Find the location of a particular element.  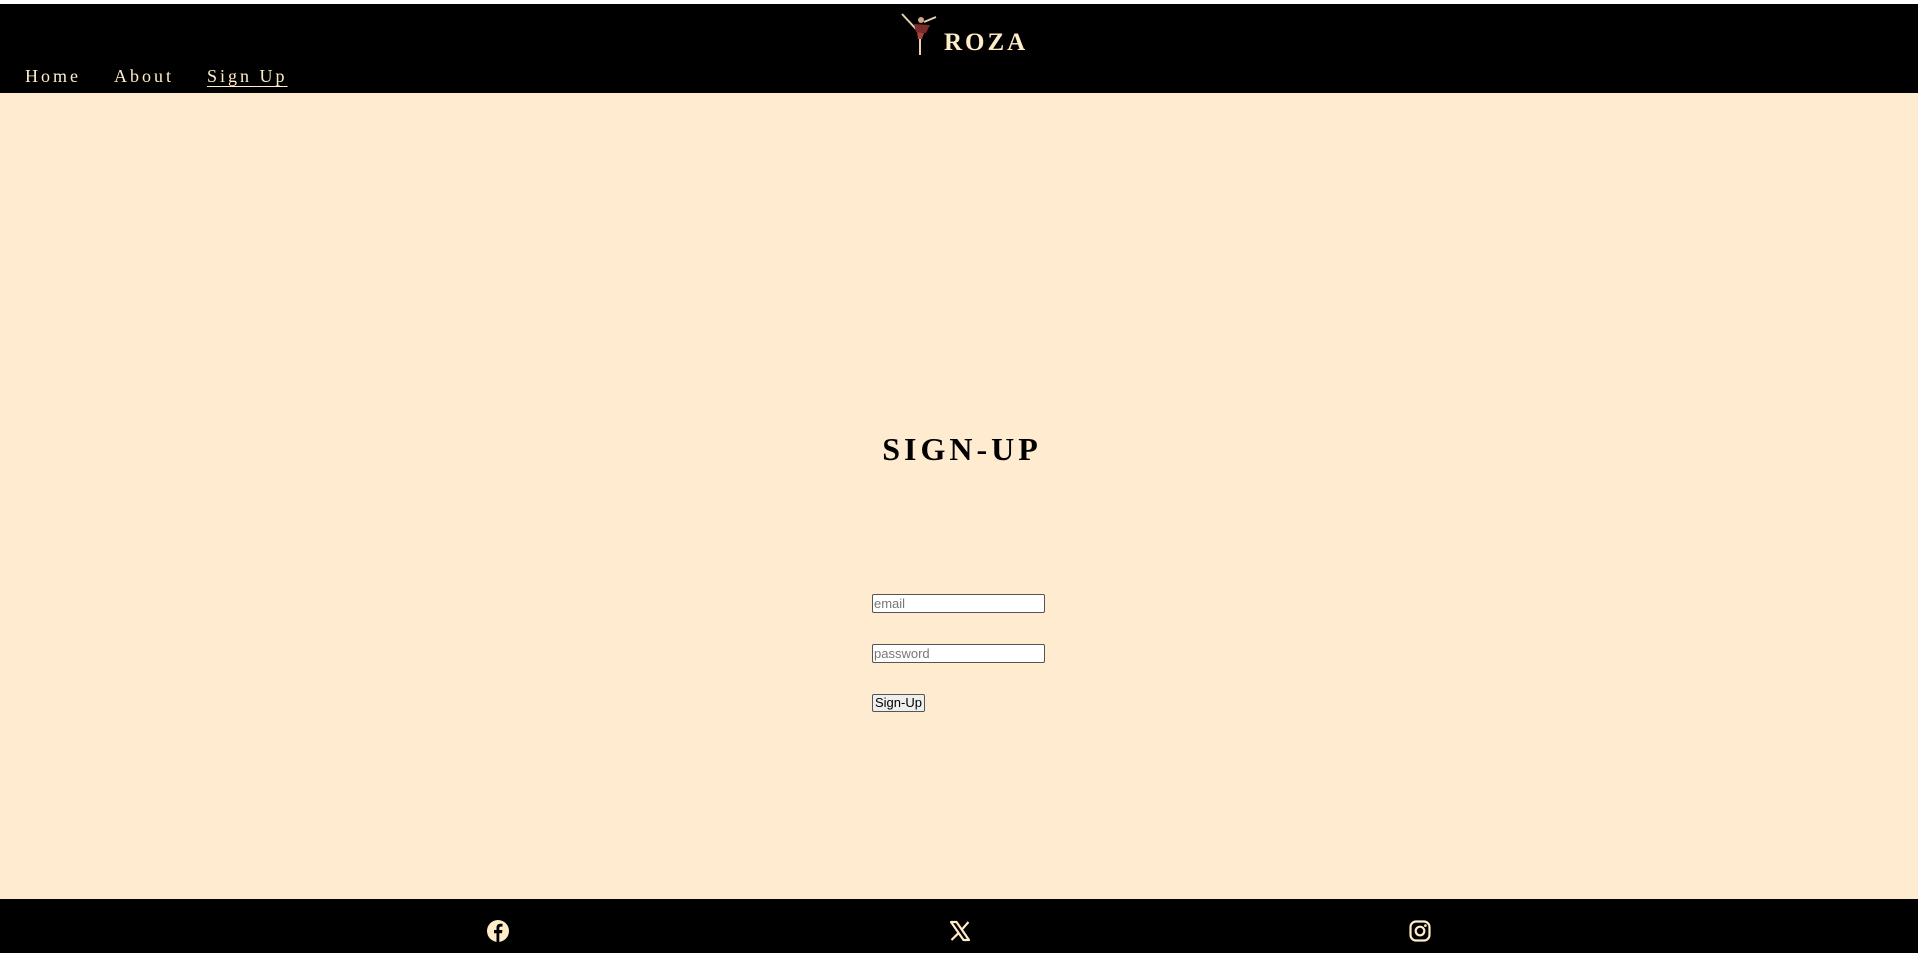

password-input is located at coordinates (958, 653).